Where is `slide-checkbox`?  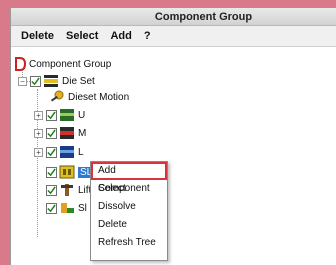 slide-checkbox is located at coordinates (51, 208).